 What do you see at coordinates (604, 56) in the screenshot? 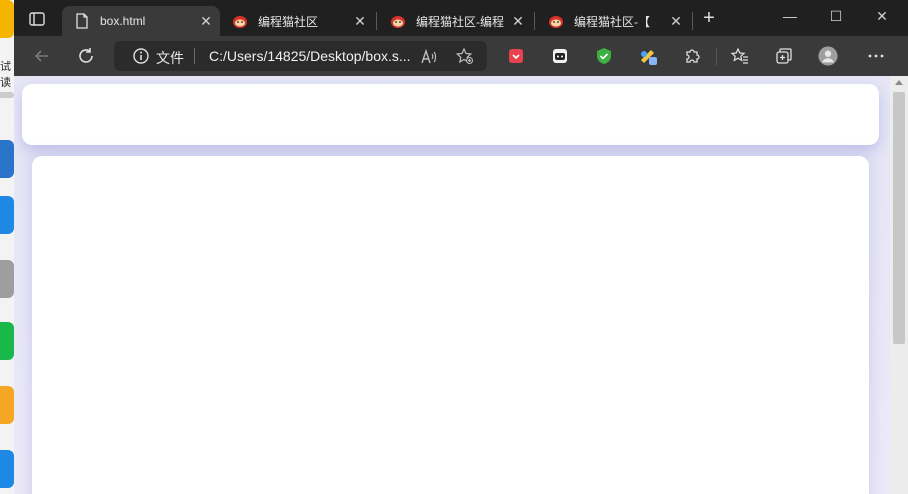
I see `shield-extension-icon` at bounding box center [604, 56].